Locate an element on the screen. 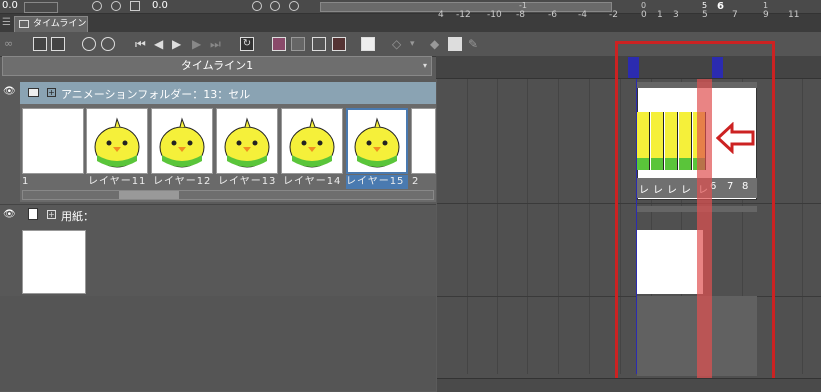 Image resolution: width=821 pixels, height=392 pixels. ruler-label: 7 is located at coordinates (735, 15).